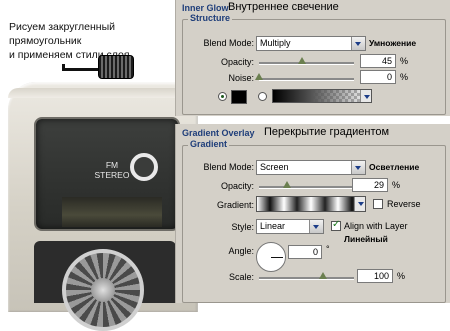 This screenshot has height=331, width=450. What do you see at coordinates (262, 96) in the screenshot?
I see `gradient-radio` at bounding box center [262, 96].